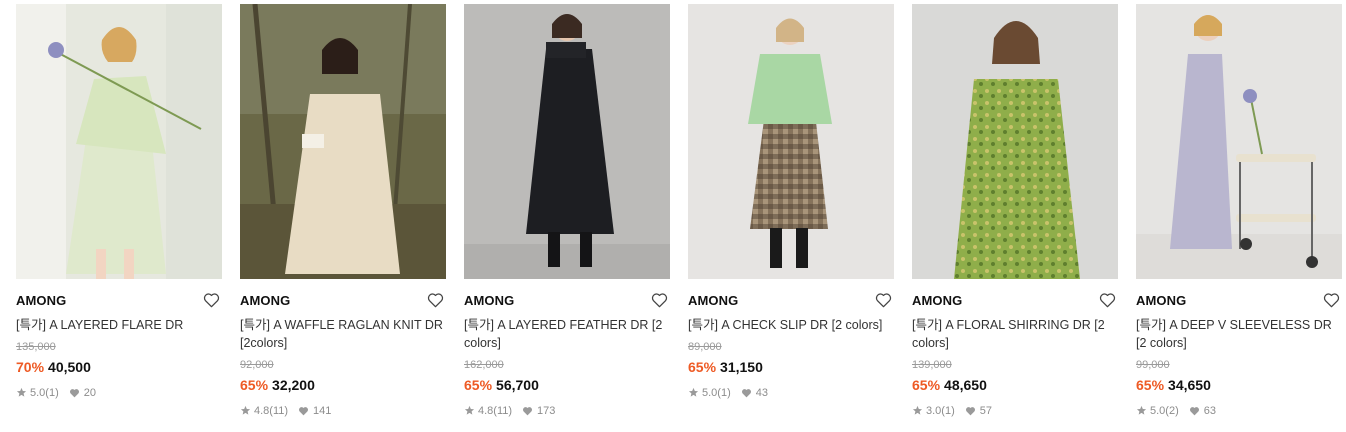 The width and height of the screenshot is (1346, 432). What do you see at coordinates (257, 365) in the screenshot?
I see `original-price: 92,000` at bounding box center [257, 365].